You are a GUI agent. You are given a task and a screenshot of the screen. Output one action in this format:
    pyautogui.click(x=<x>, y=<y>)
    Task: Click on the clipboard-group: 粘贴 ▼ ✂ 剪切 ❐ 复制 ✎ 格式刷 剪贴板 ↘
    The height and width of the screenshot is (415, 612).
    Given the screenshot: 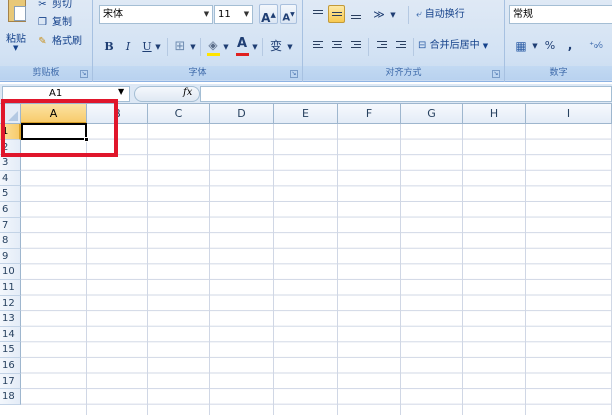 What is the action you would take?
    pyautogui.click(x=46, y=41)
    